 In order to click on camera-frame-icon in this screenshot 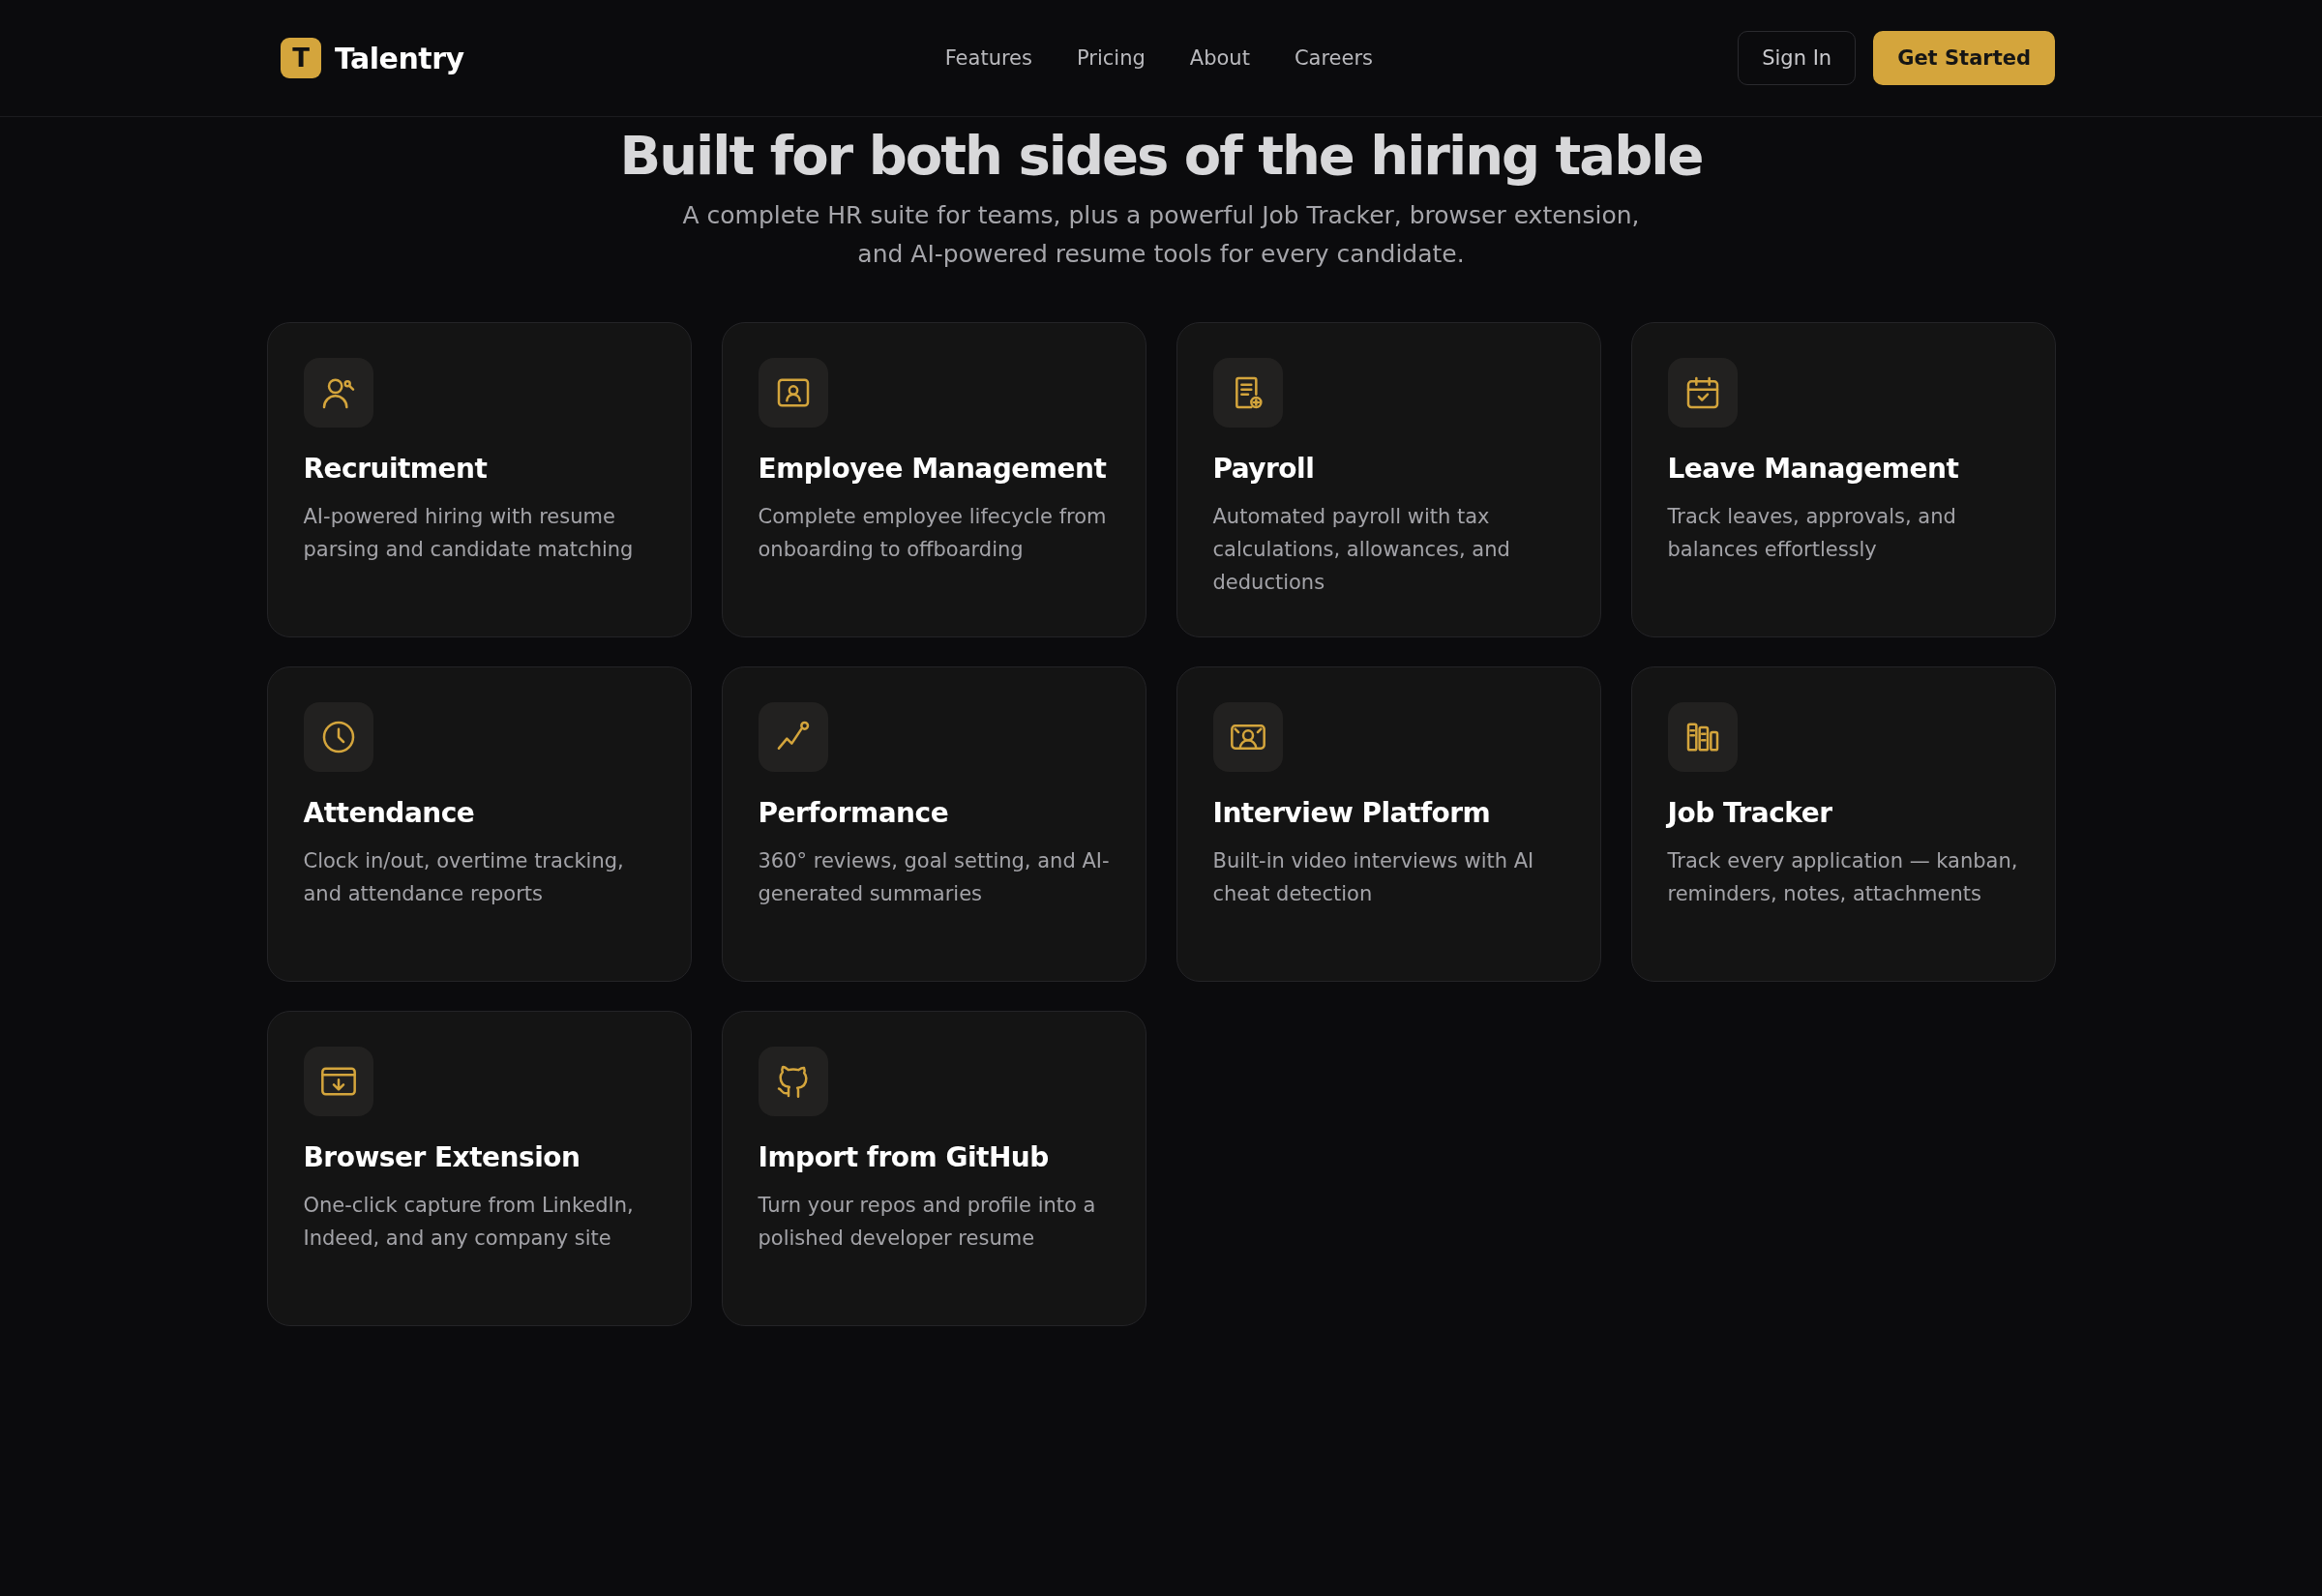, I will do `click(1247, 737)`.